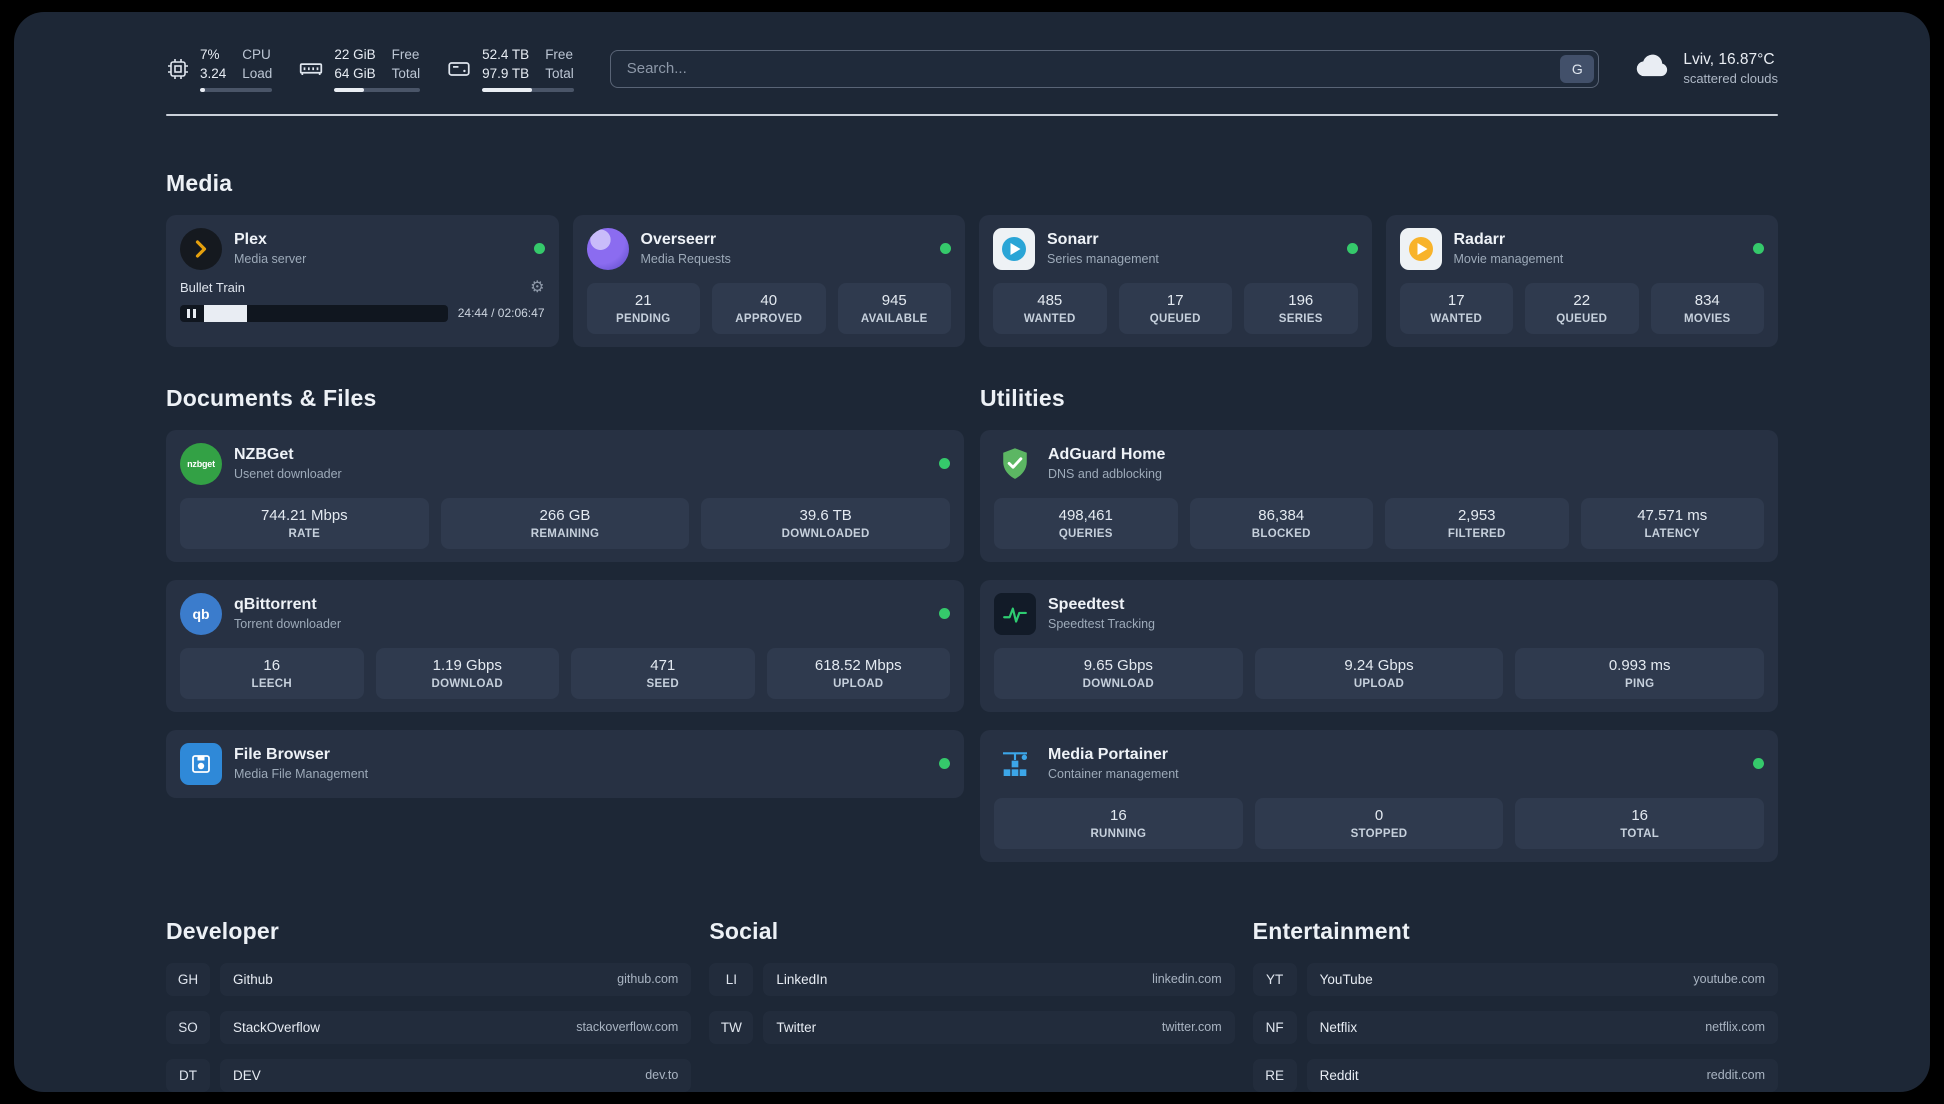  I want to click on now-playing-title: Bullet Train, so click(213, 288).